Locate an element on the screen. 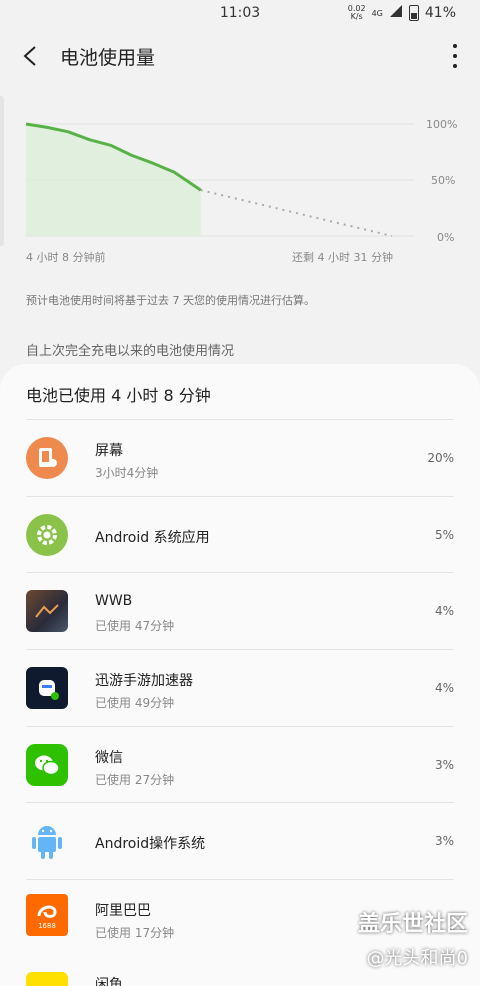  watermark-user: @光头和尚0 is located at coordinates (417, 958).